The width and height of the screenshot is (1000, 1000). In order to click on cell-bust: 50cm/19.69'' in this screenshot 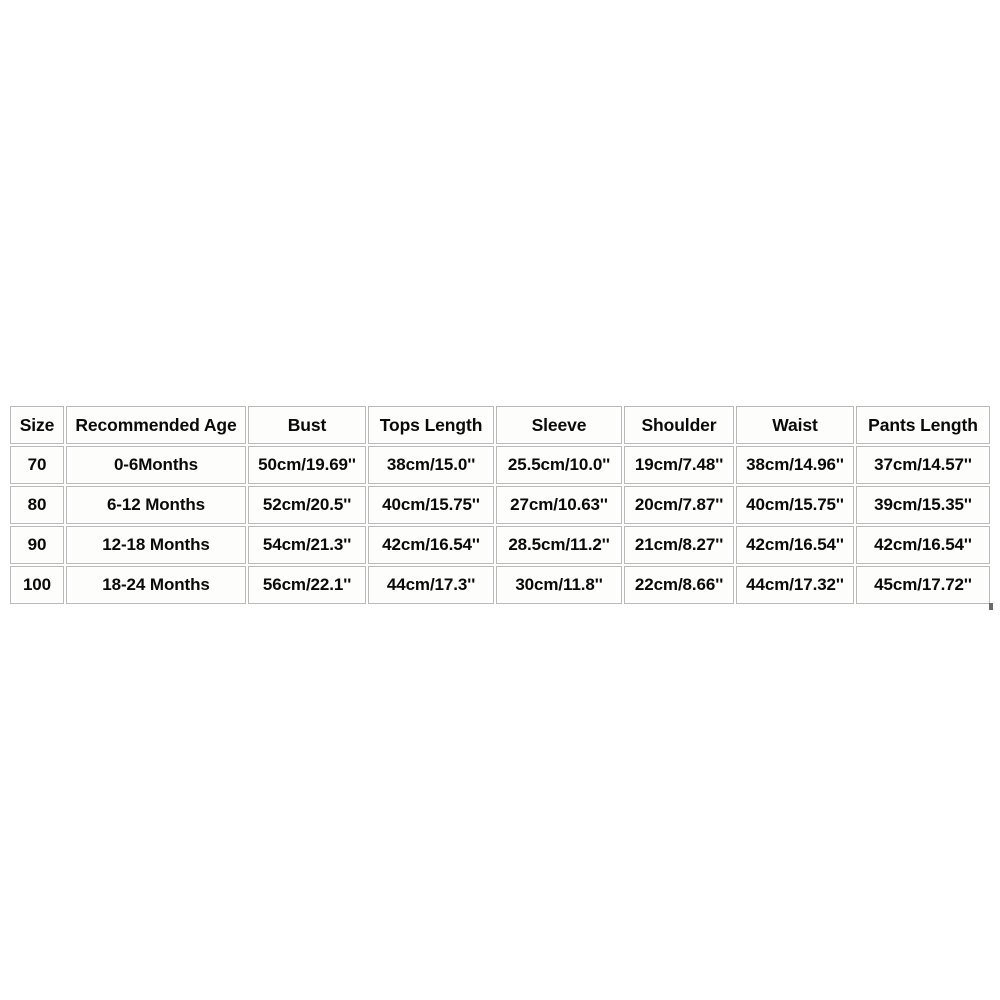, I will do `click(307, 465)`.